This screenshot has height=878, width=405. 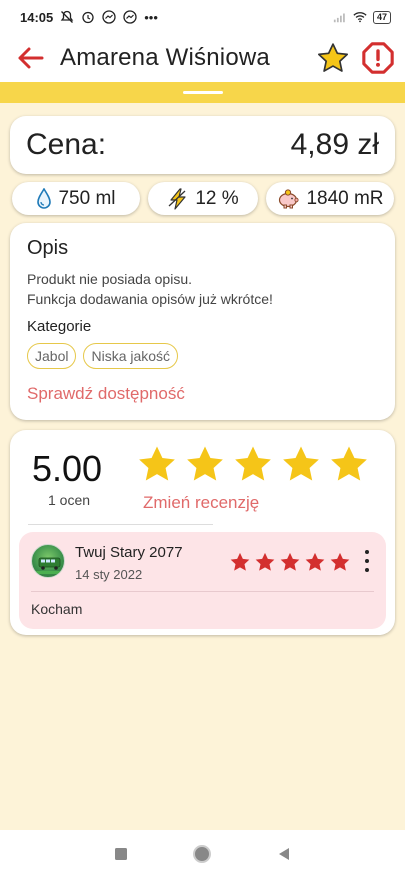 I want to click on categories-title: Kategorie, so click(x=59, y=326).